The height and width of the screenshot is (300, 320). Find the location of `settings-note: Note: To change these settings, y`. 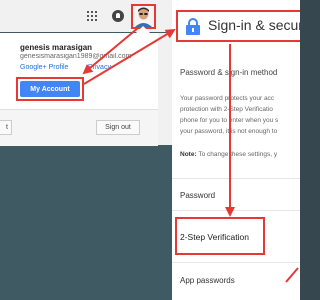

settings-note: Note: To change these settings, y is located at coordinates (228, 154).